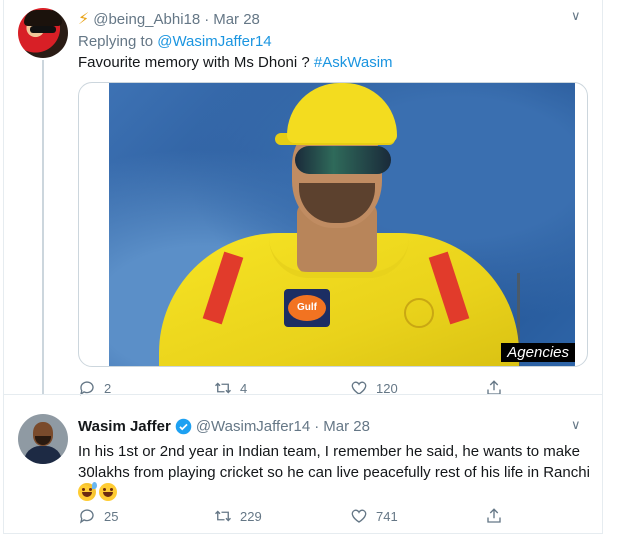  What do you see at coordinates (419, 313) in the screenshot?
I see `csk-logo` at bounding box center [419, 313].